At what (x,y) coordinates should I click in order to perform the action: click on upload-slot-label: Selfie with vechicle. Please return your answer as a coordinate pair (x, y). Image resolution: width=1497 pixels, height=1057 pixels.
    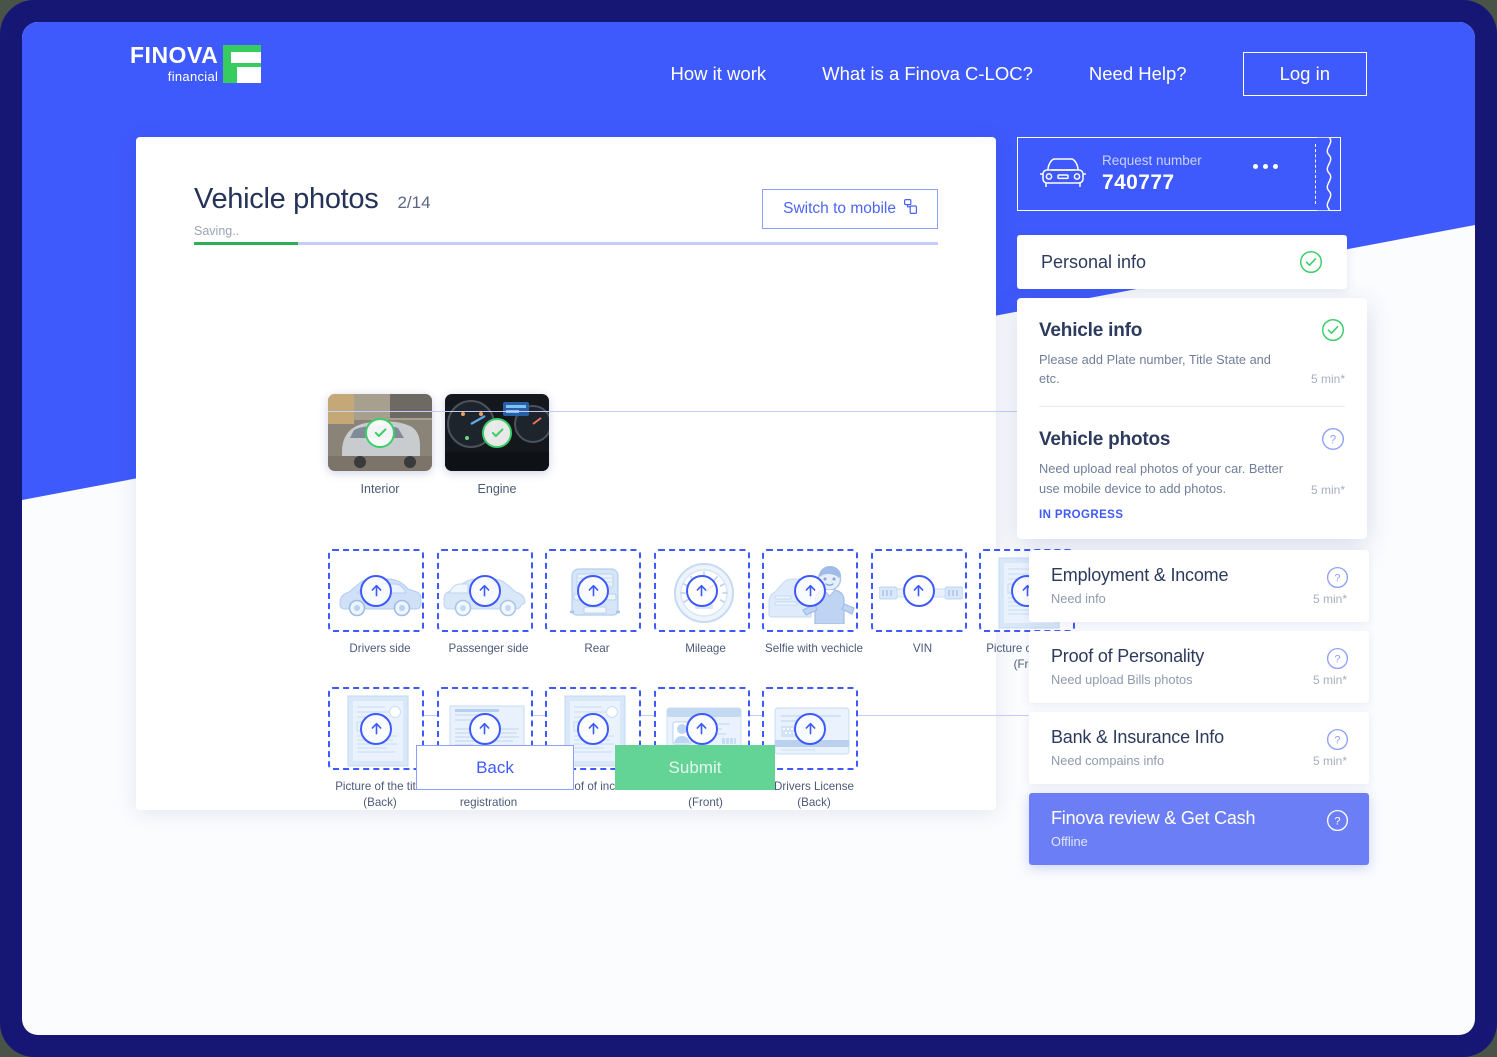
    Looking at the image, I should click on (814, 648).